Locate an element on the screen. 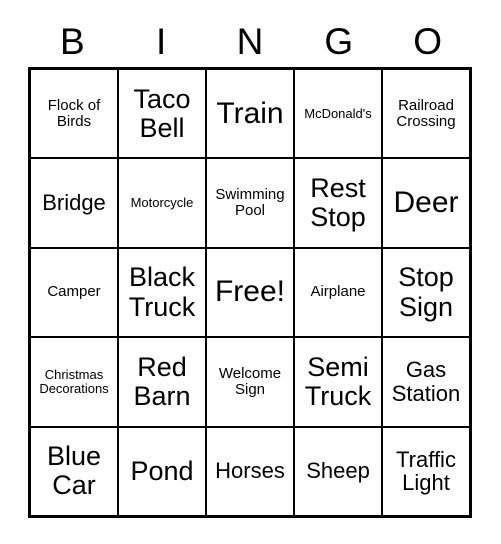  bingo-square-label: Stop Sign is located at coordinates (426, 292).